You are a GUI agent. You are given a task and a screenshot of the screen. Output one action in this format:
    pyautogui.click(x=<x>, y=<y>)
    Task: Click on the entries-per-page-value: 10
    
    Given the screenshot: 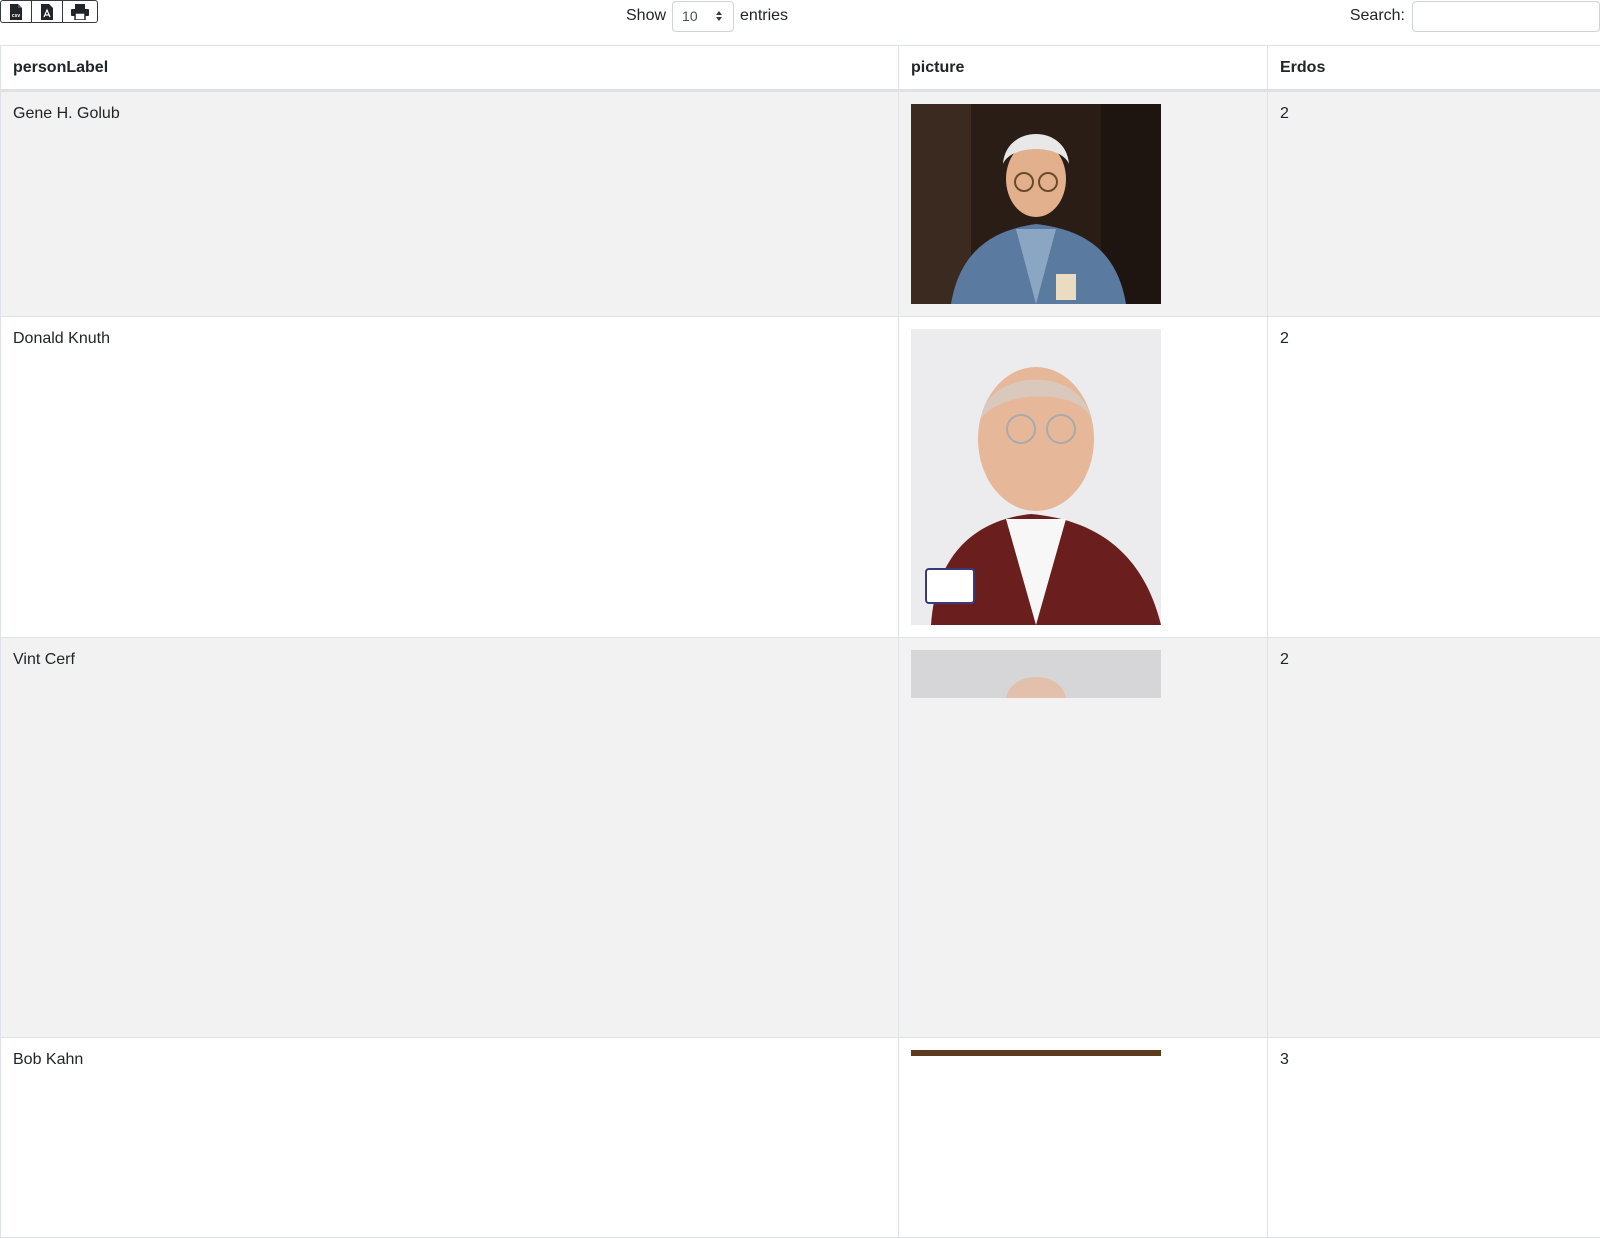 What is the action you would take?
    pyautogui.click(x=690, y=16)
    